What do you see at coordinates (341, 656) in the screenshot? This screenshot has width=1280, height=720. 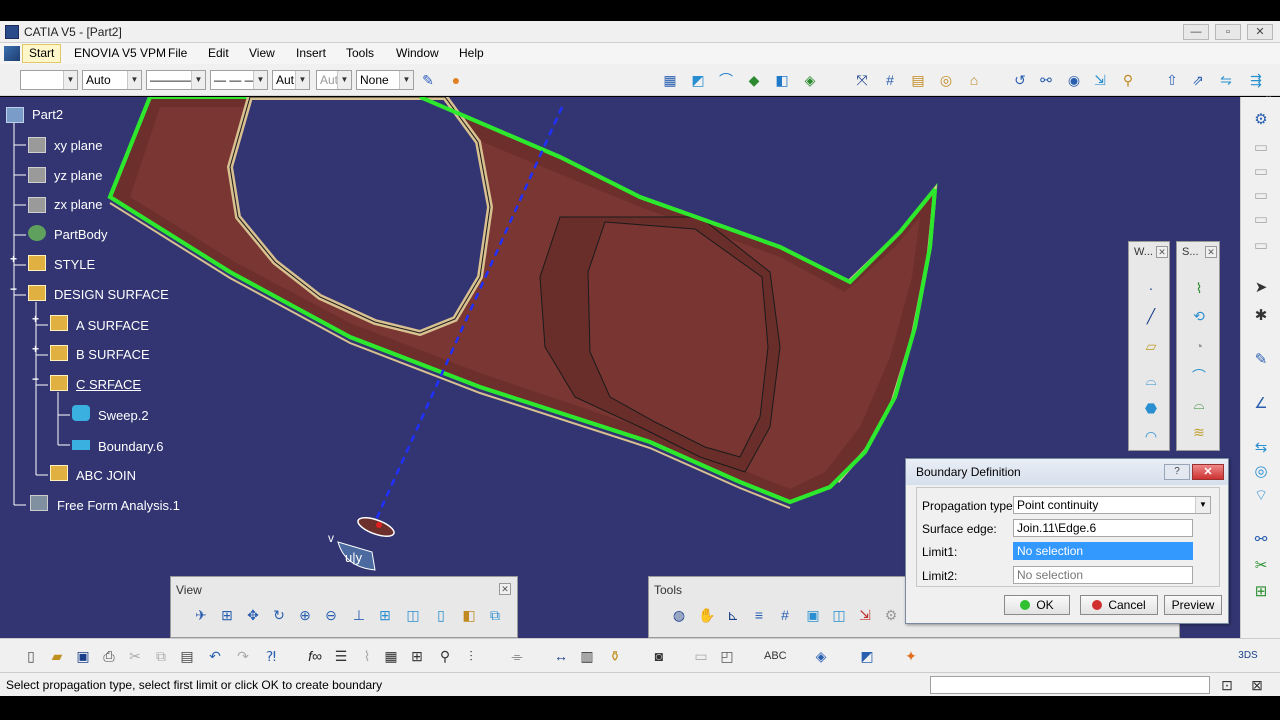 I see `comment-icon: ☰` at bounding box center [341, 656].